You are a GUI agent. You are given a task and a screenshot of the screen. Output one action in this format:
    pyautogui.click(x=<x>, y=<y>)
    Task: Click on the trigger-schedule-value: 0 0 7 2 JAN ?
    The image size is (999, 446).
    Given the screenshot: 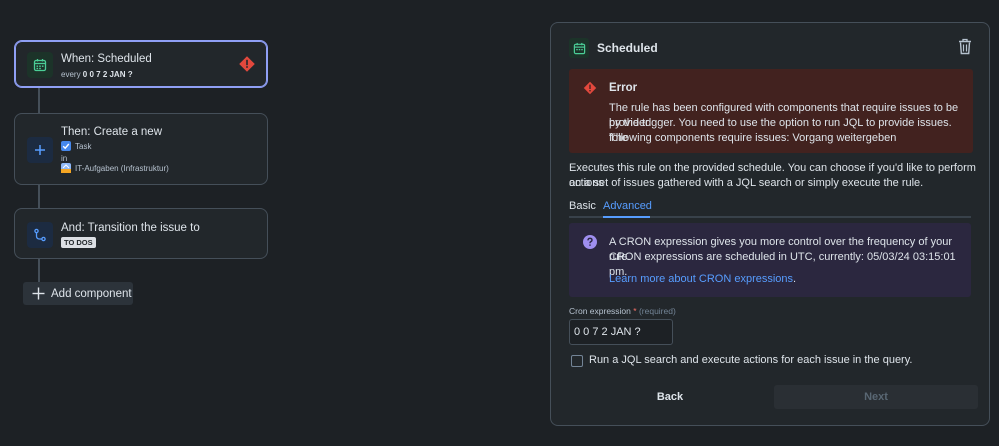 What is the action you would take?
    pyautogui.click(x=107, y=74)
    